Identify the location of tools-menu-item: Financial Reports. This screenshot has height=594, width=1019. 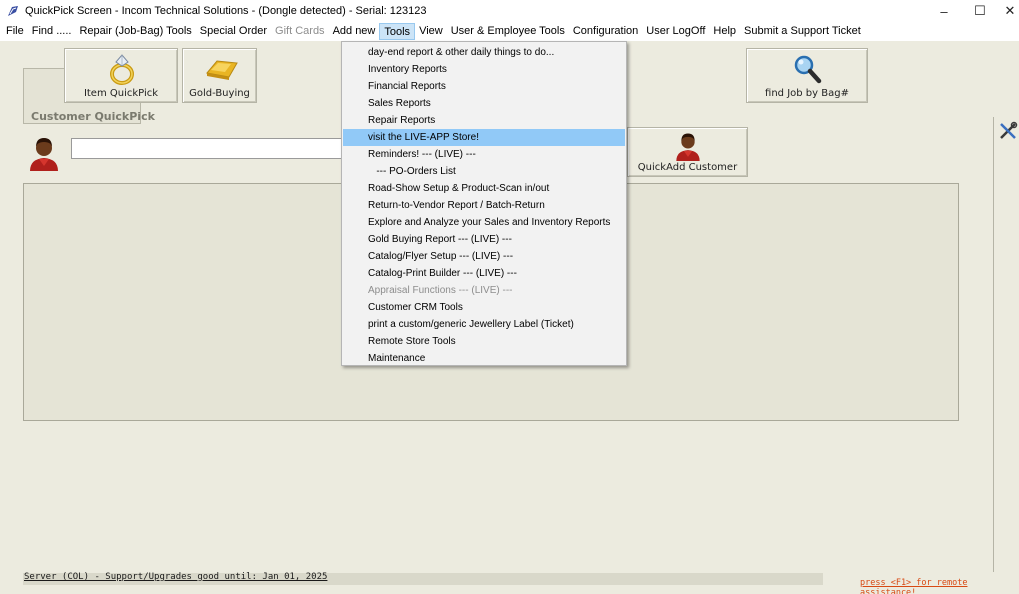
(484, 86).